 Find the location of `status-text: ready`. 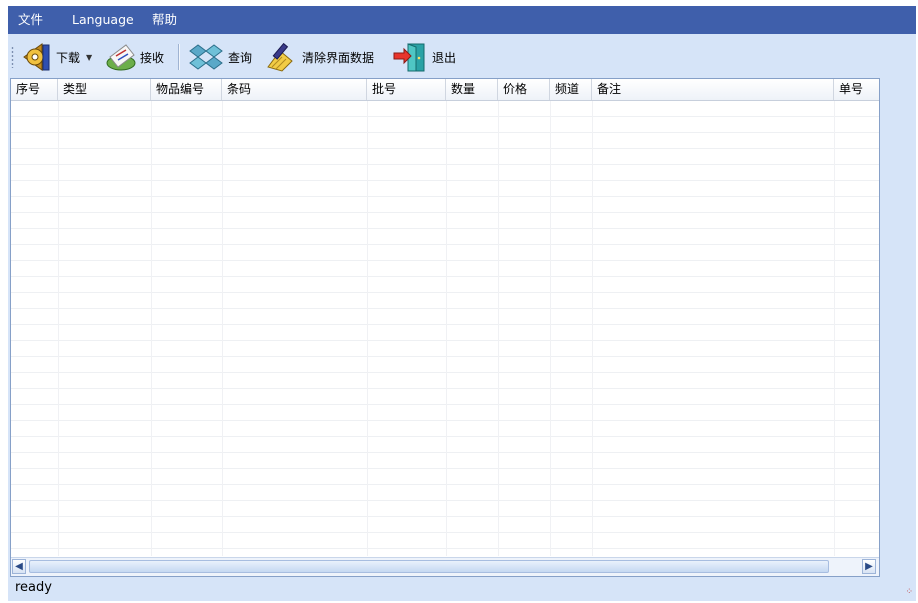

status-text: ready is located at coordinates (33, 587).